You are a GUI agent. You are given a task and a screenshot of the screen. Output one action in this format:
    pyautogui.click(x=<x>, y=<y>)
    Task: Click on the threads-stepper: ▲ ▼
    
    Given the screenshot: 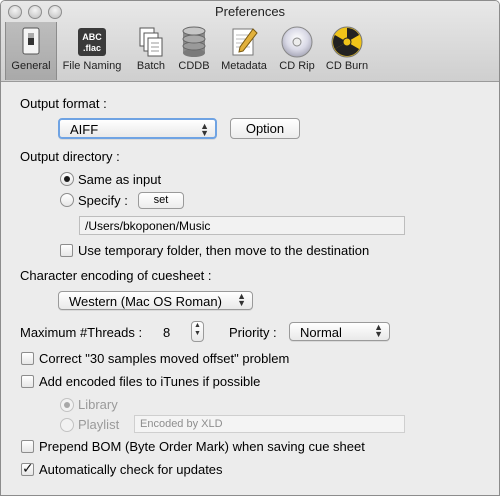 What is the action you would take?
    pyautogui.click(x=197, y=331)
    